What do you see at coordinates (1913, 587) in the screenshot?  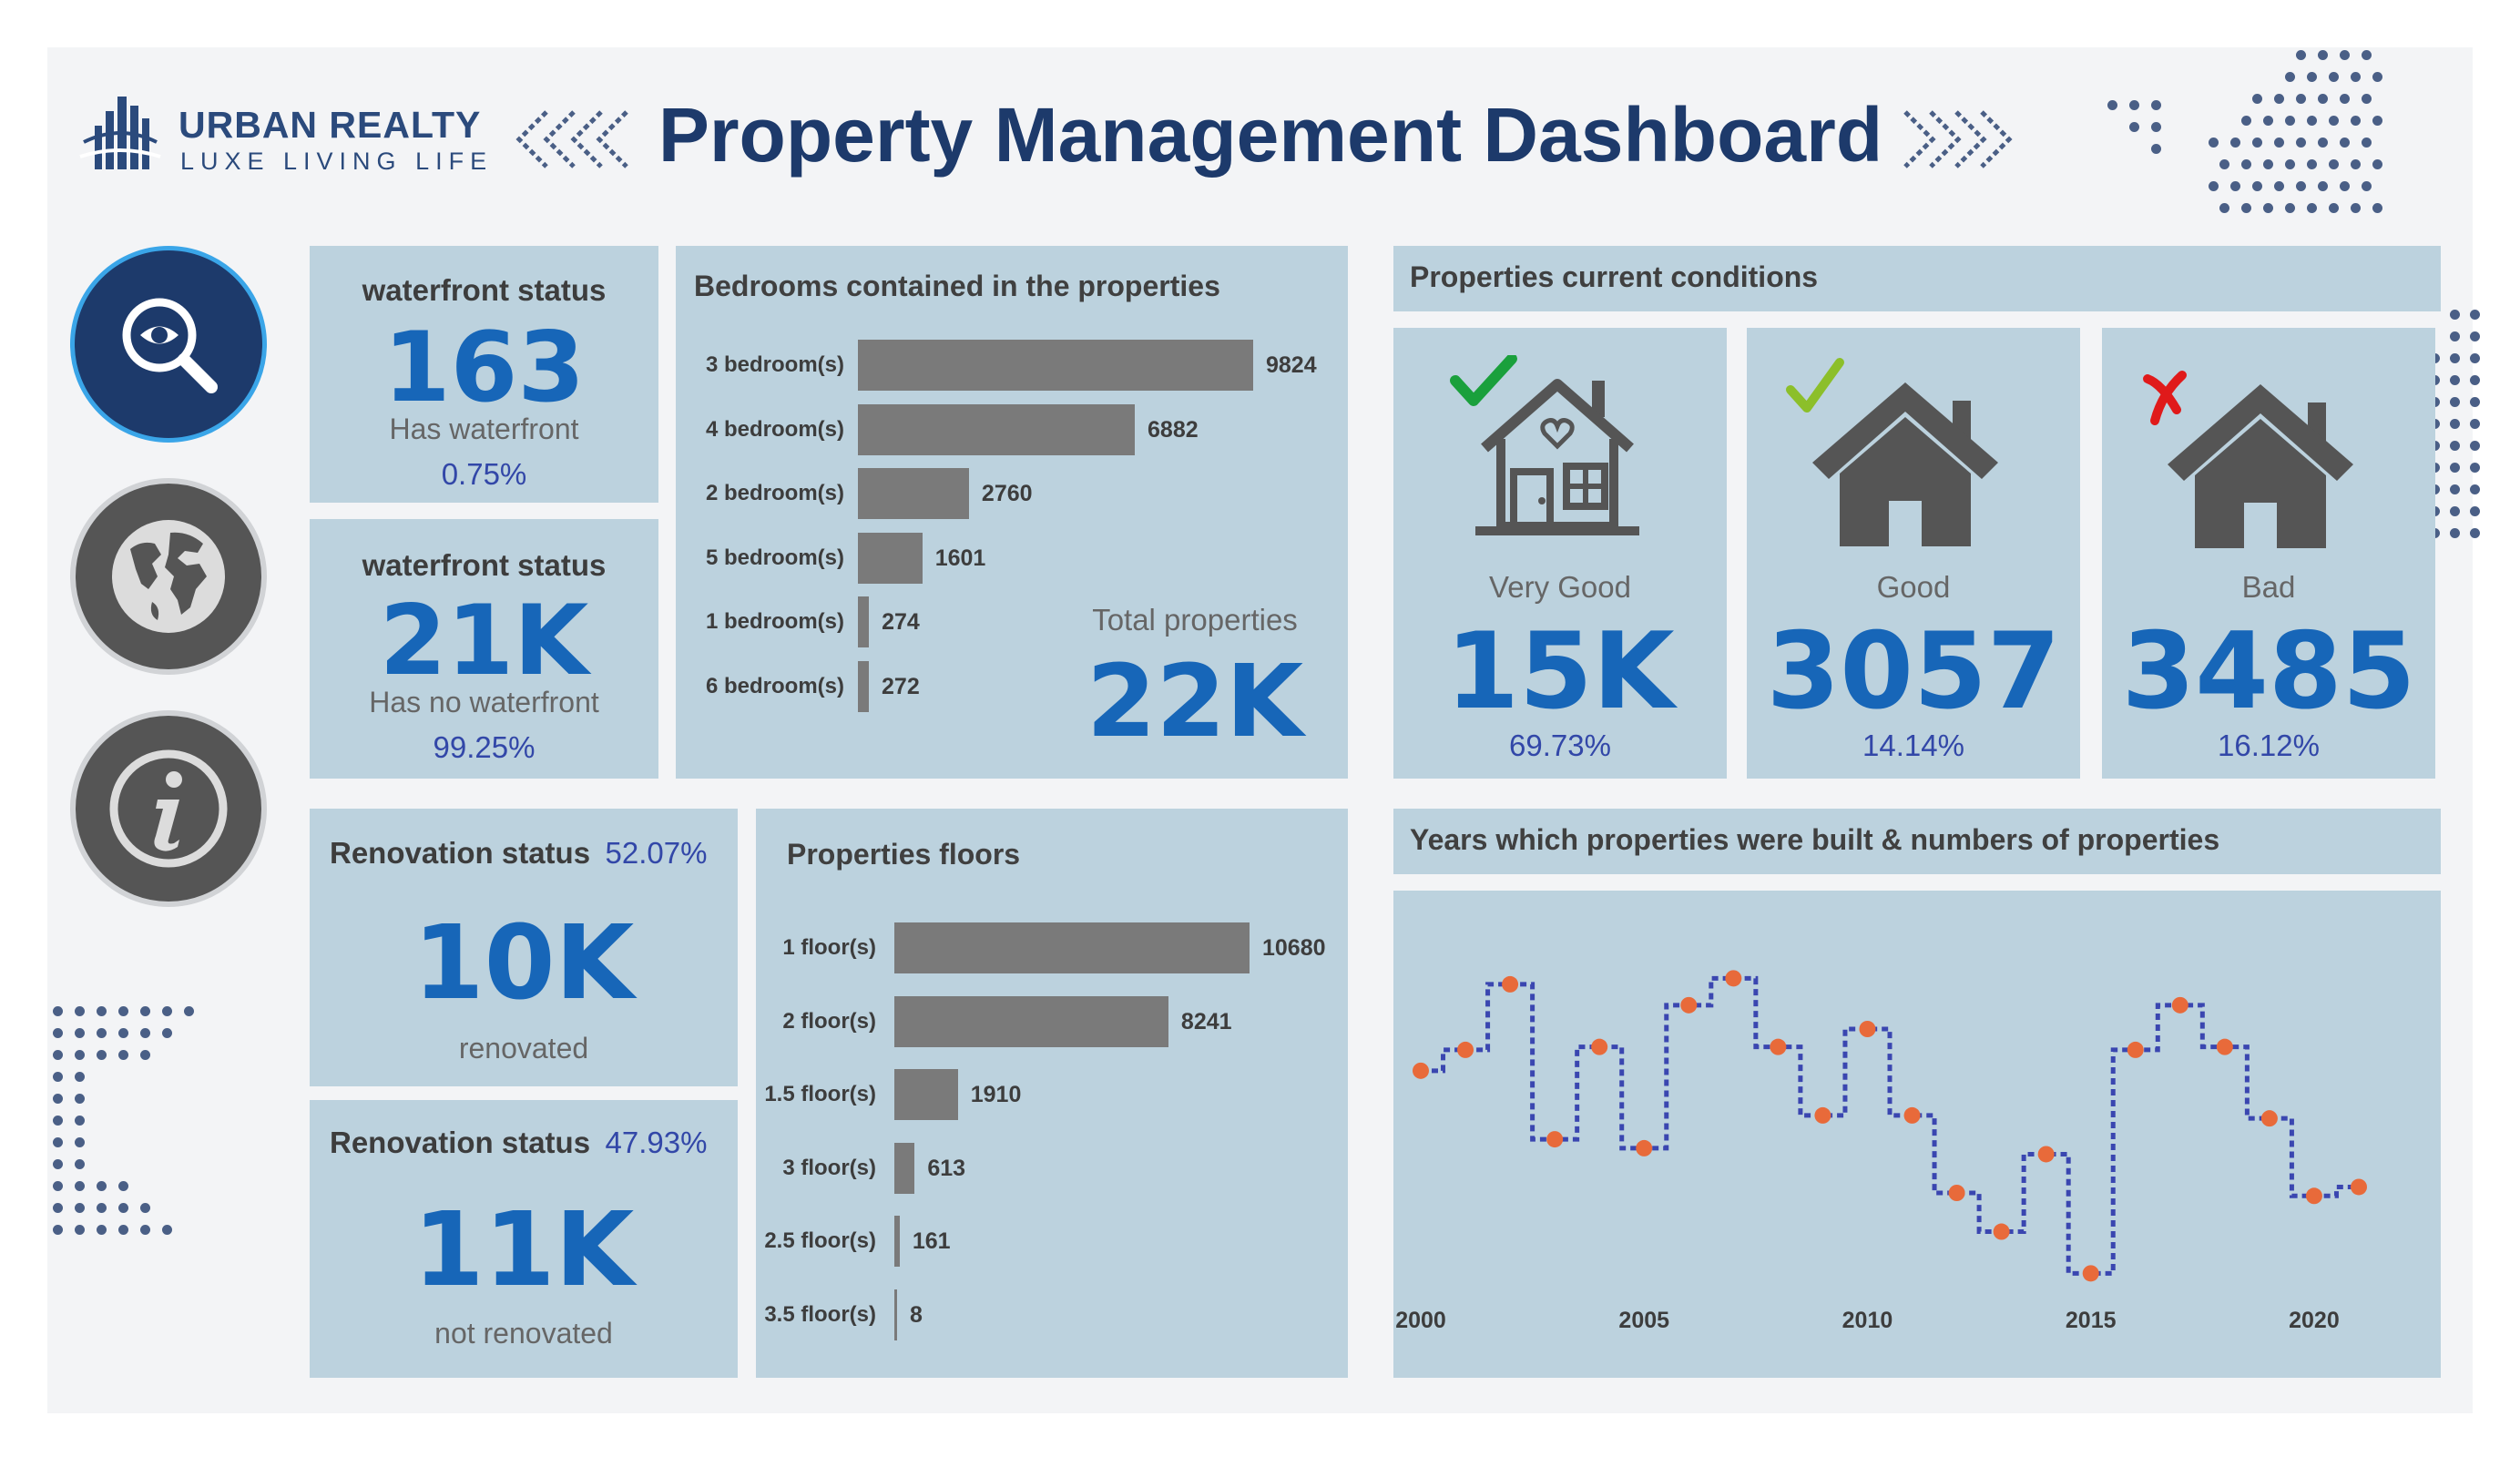 I see `condition-label: Good` at bounding box center [1913, 587].